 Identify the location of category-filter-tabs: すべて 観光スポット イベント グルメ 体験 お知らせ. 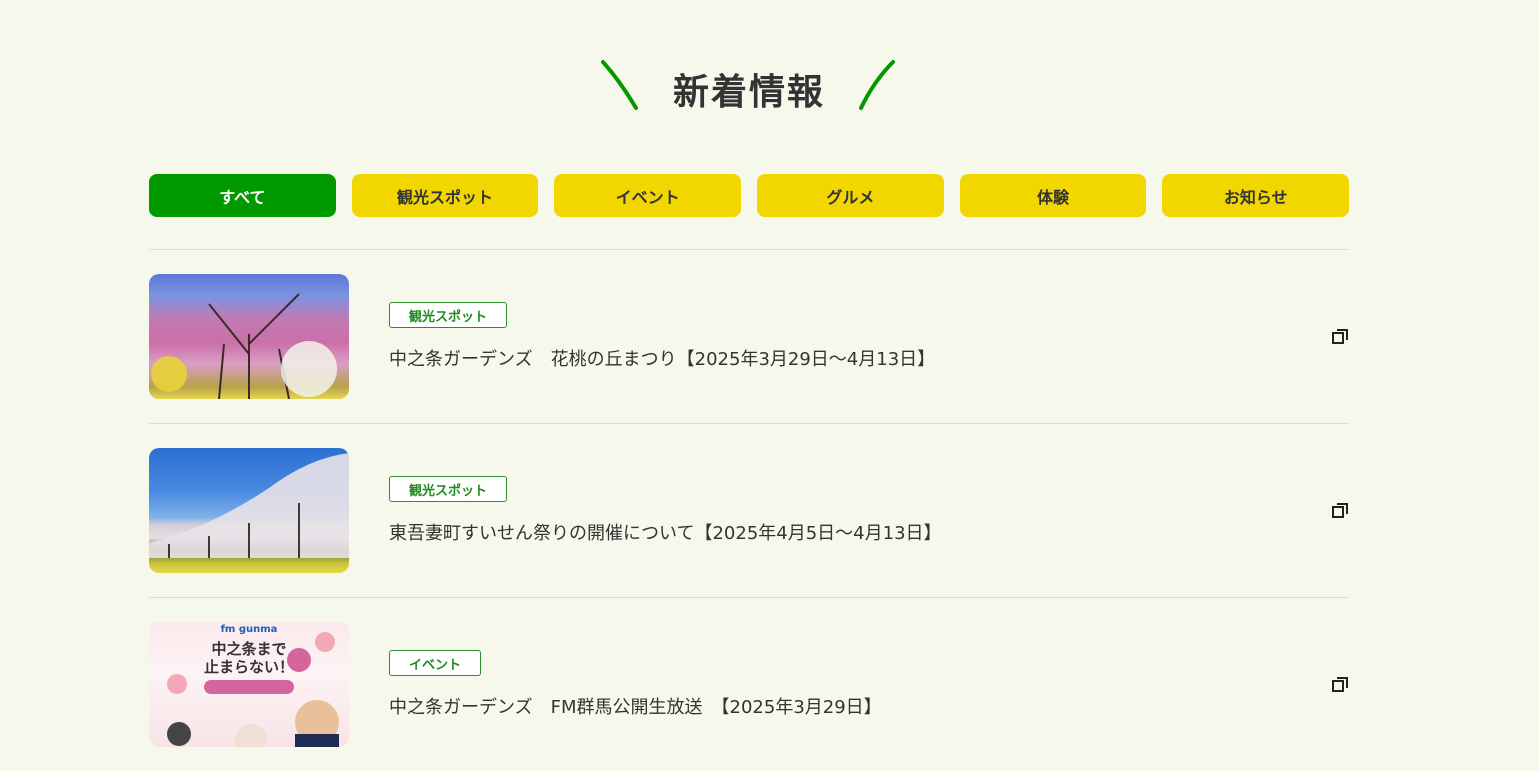
(749, 195).